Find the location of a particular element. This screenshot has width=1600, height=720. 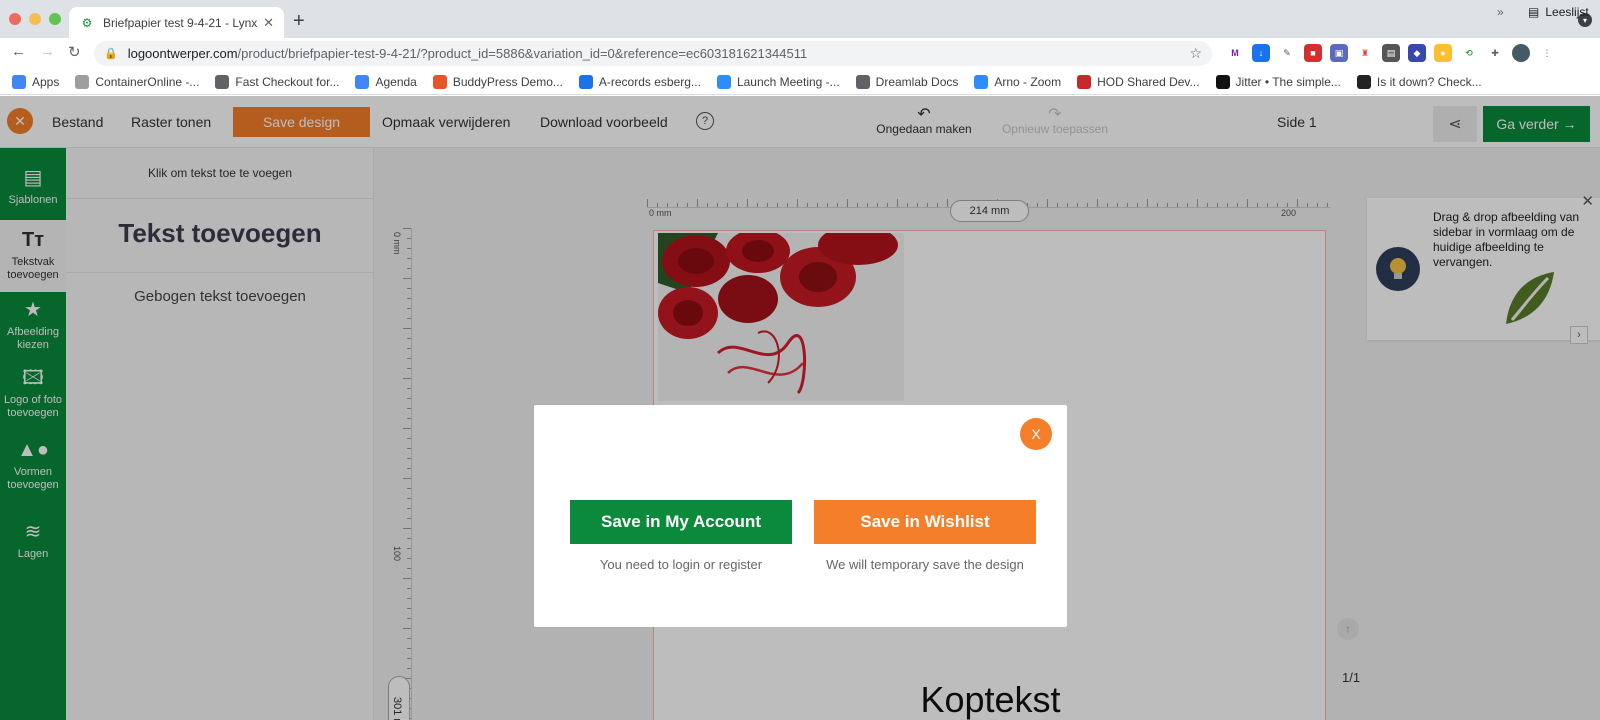

download-extension-icon: ↓ is located at coordinates (1261, 53).